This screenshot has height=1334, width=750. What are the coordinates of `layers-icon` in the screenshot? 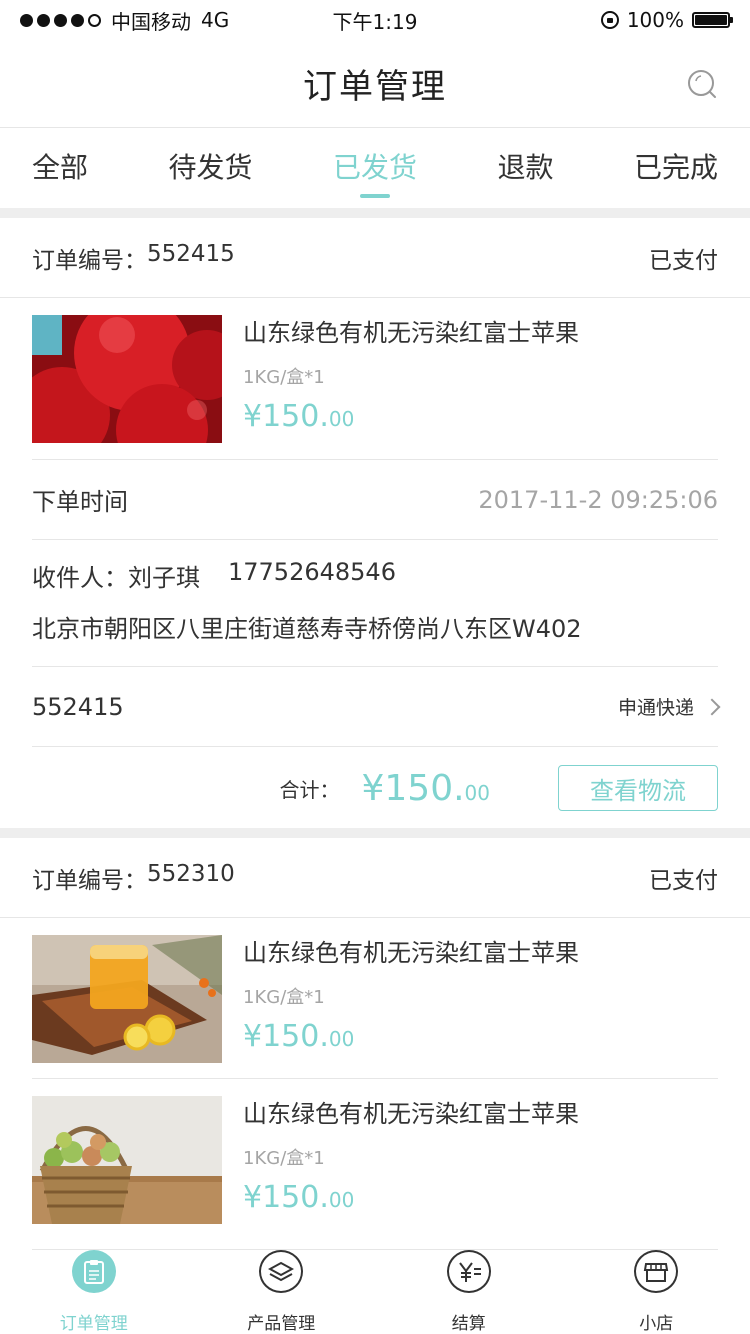 It's located at (281, 1271).